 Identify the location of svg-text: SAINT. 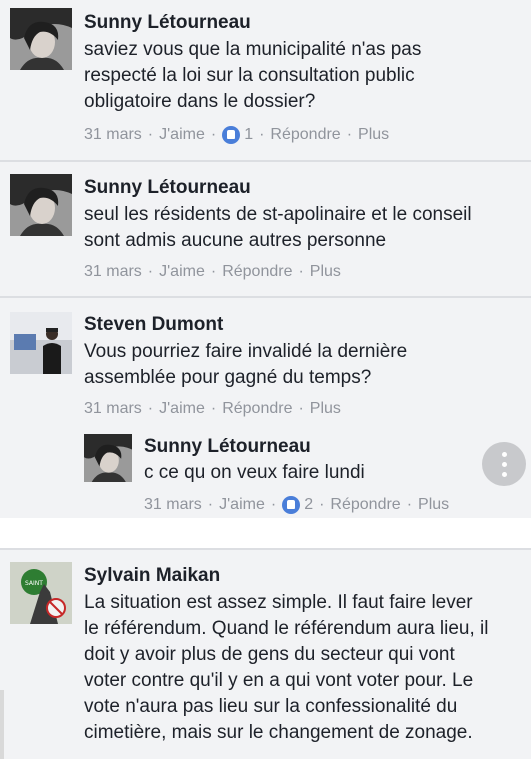
(34, 583).